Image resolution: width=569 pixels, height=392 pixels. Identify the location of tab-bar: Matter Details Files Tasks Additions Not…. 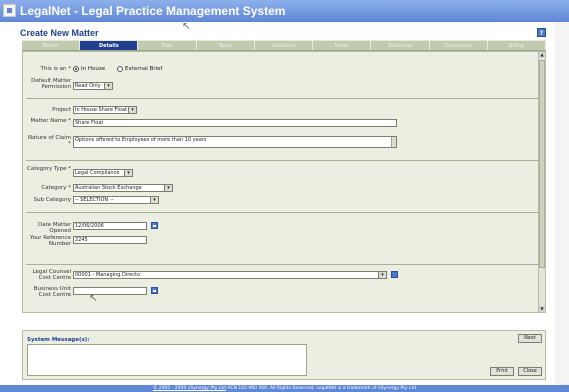
(284, 45).